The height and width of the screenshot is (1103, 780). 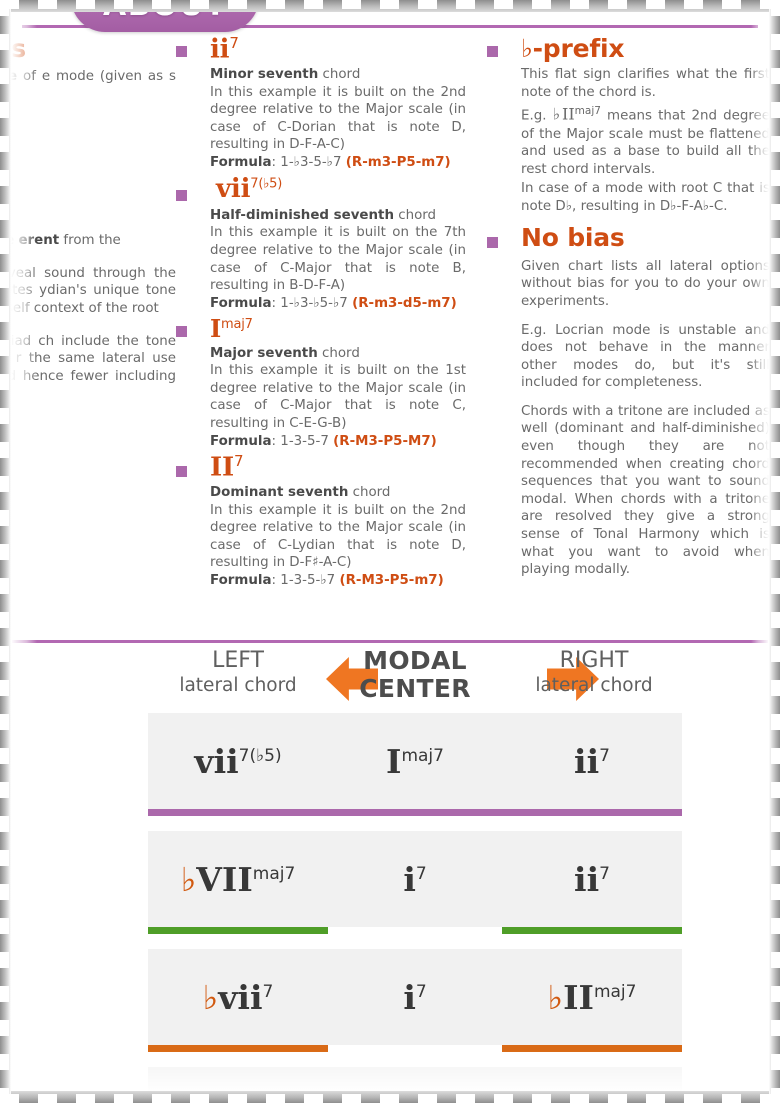 I want to click on chart-row: ♭VIImaj7 i7 ii7, so click(x=390, y=890).